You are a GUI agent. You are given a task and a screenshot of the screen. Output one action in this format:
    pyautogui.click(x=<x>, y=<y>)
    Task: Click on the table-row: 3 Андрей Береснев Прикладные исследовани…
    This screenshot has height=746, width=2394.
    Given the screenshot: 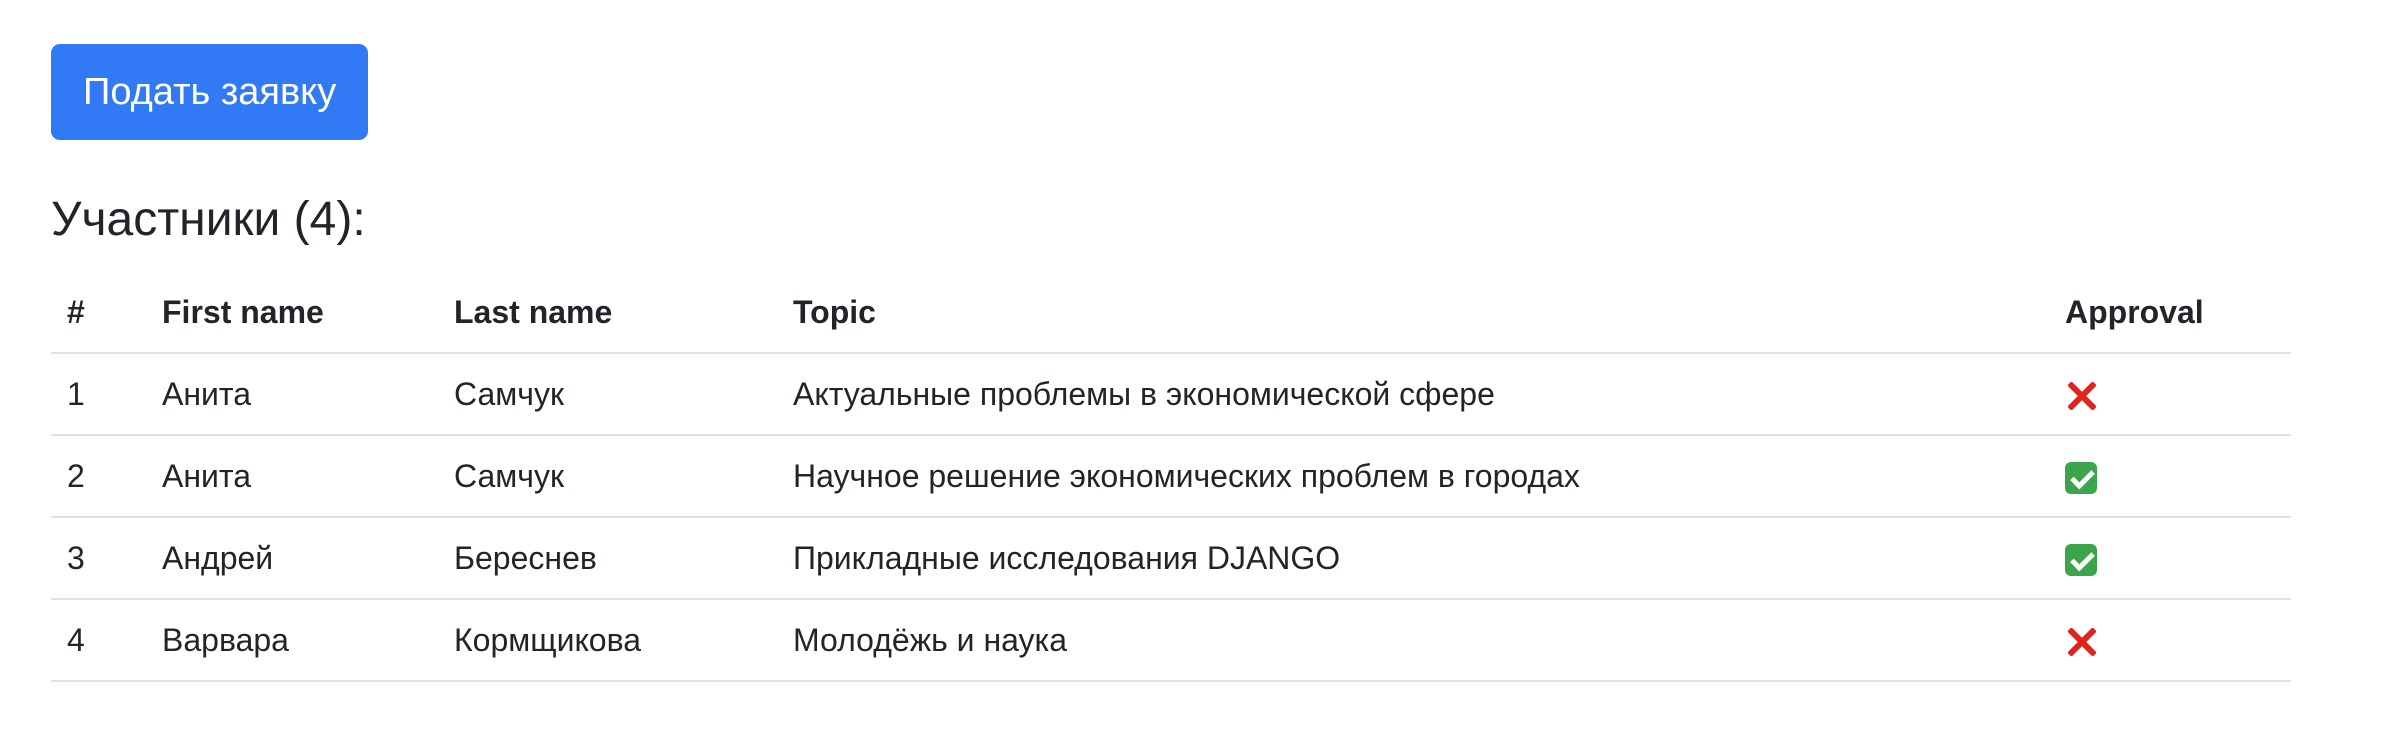 What is the action you would take?
    pyautogui.click(x=1171, y=558)
    